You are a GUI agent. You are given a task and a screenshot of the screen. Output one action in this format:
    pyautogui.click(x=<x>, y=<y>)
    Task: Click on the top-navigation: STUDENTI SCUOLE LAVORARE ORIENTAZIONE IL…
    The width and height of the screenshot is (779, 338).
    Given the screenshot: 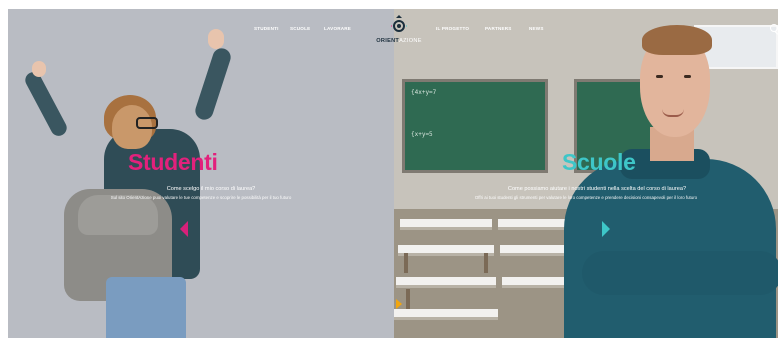 What is the action you would take?
    pyautogui.click(x=393, y=34)
    